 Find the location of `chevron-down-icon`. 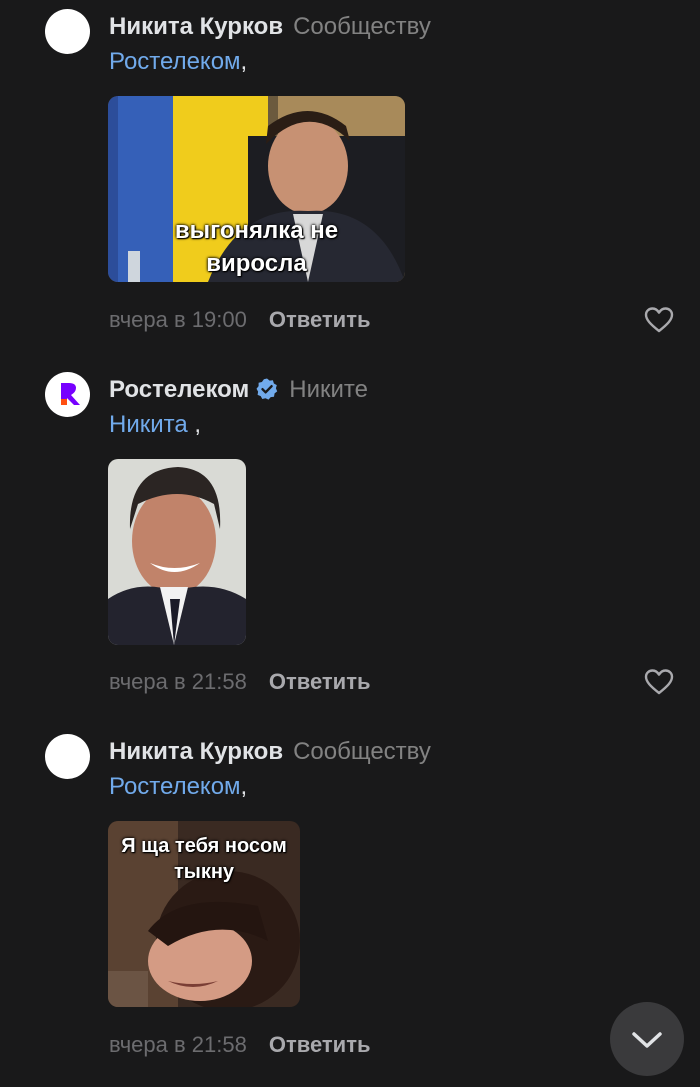

chevron-down-icon is located at coordinates (647, 1040).